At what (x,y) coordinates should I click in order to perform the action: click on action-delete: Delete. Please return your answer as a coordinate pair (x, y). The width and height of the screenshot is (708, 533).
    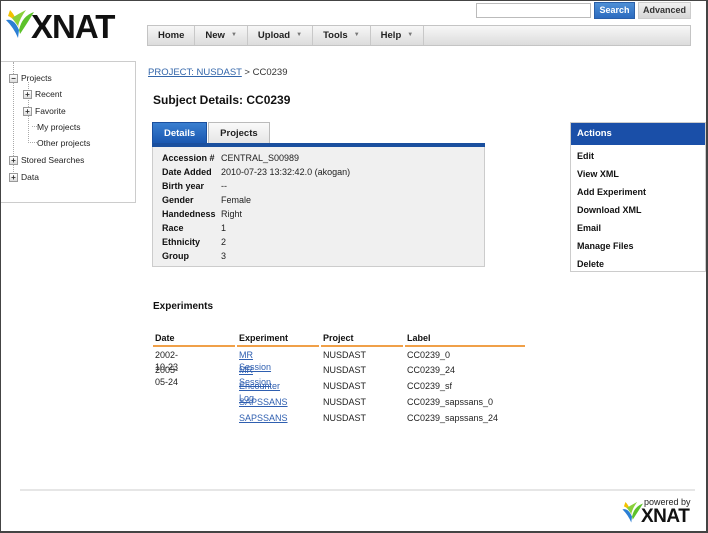
    Looking at the image, I should click on (590, 264).